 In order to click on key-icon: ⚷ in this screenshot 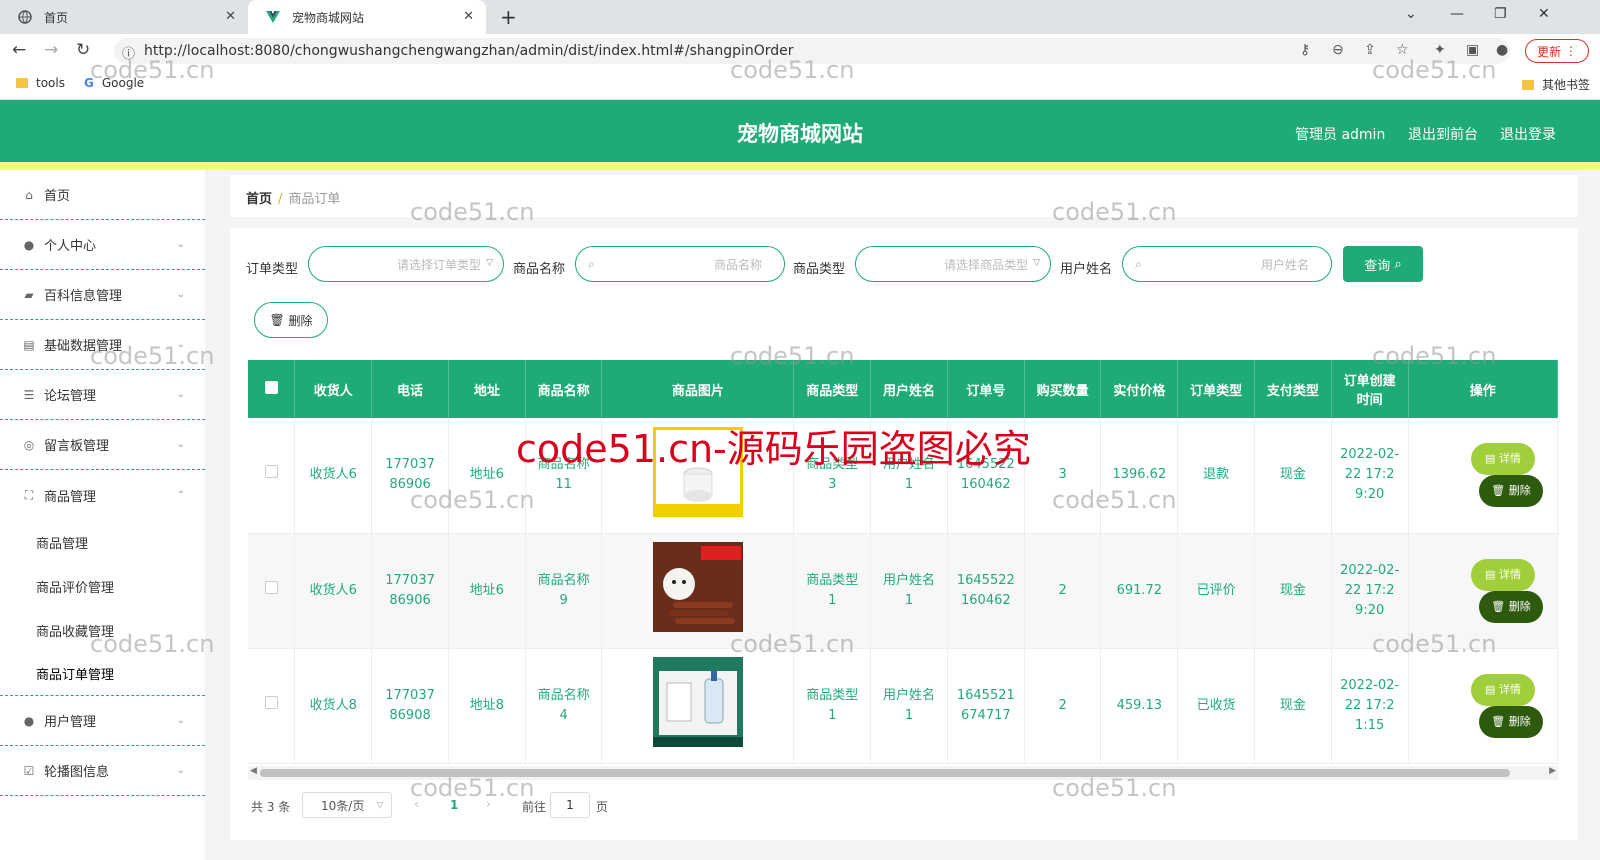, I will do `click(1305, 50)`.